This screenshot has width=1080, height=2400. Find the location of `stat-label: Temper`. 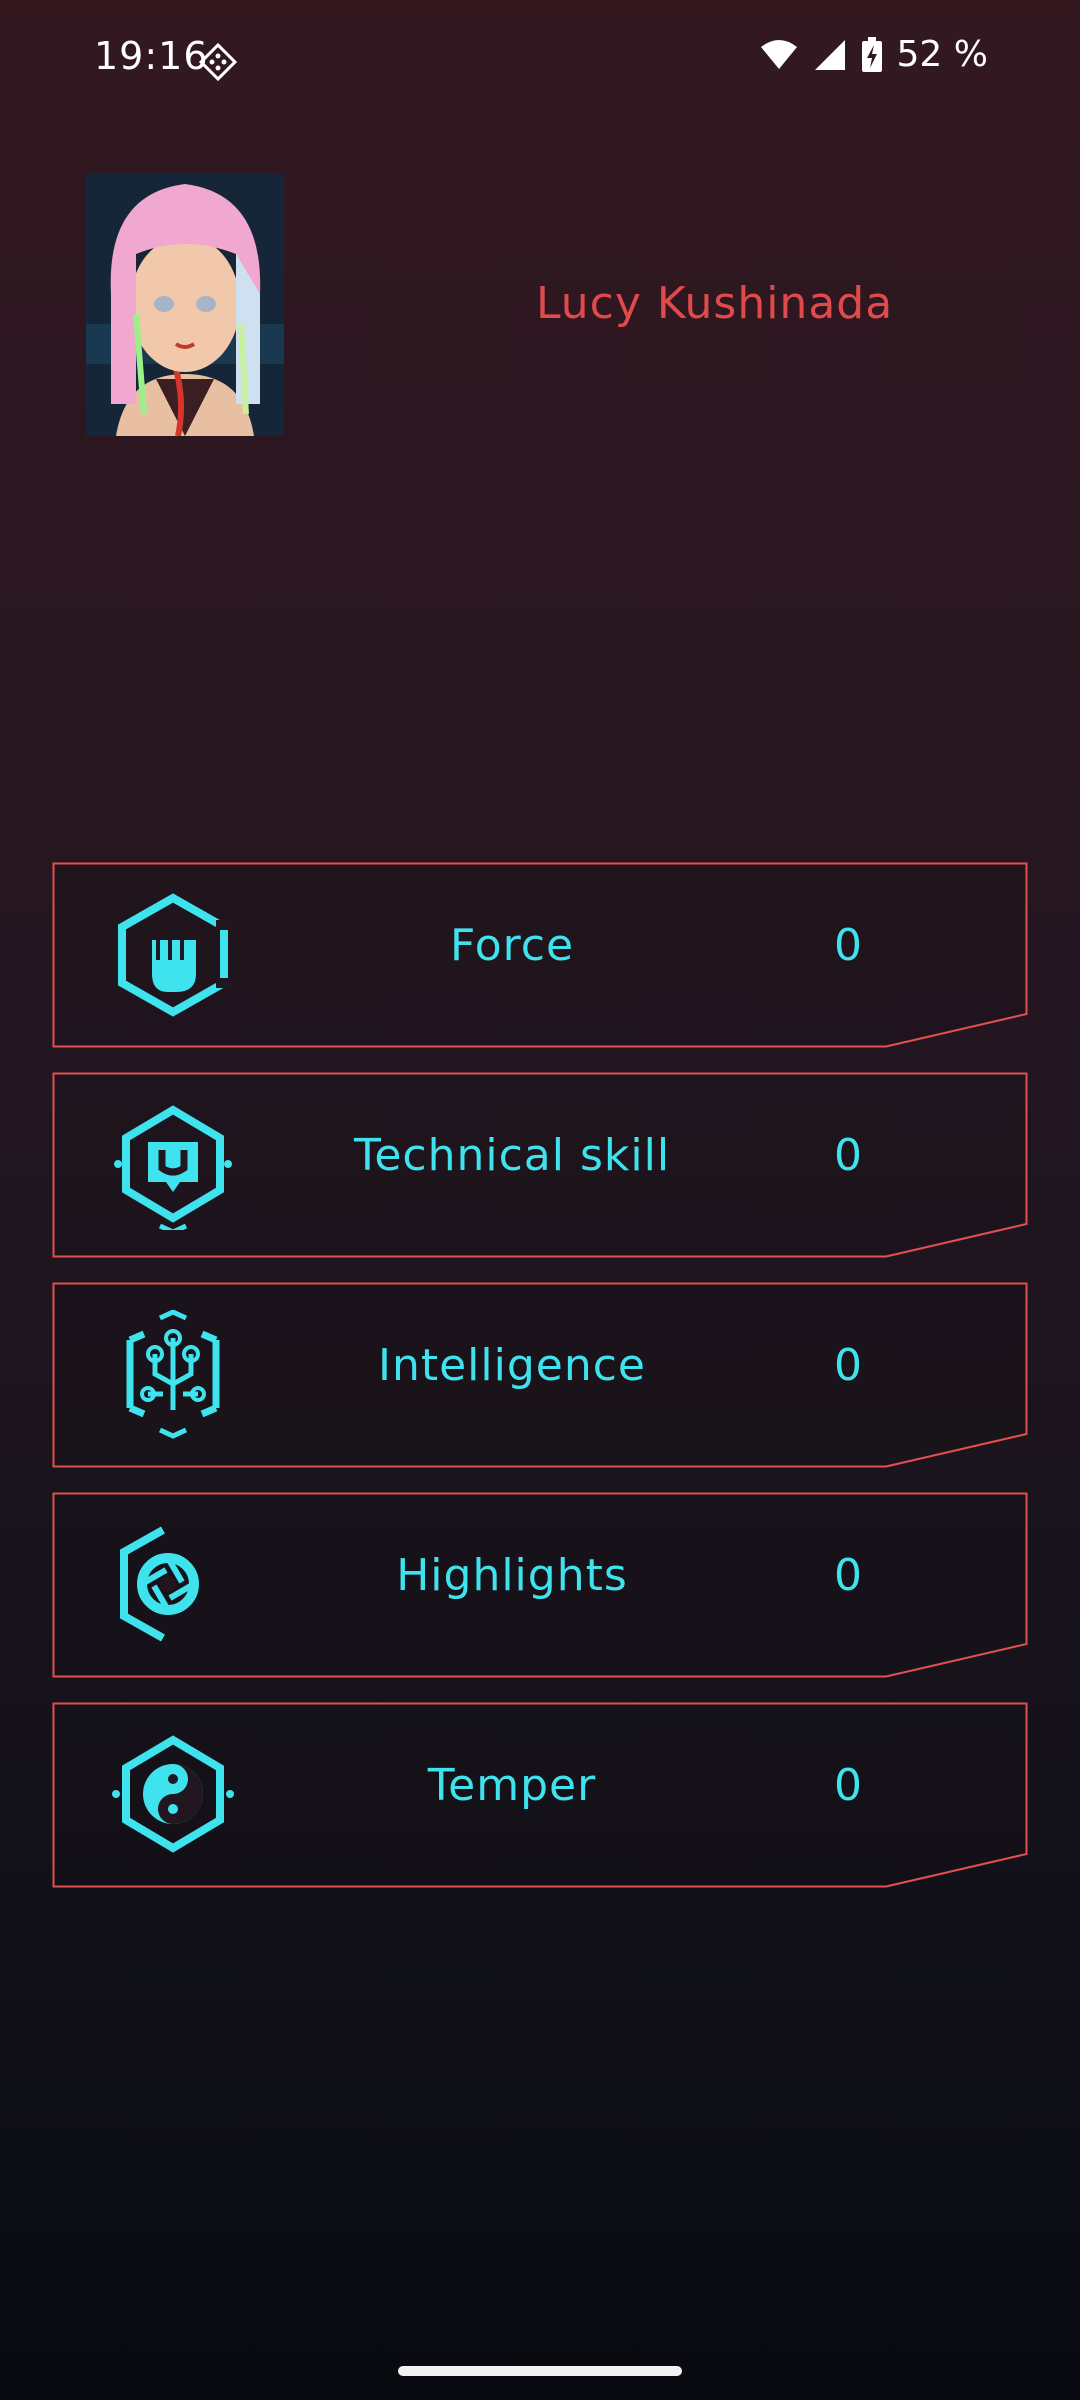

stat-label: Temper is located at coordinates (512, 1785).